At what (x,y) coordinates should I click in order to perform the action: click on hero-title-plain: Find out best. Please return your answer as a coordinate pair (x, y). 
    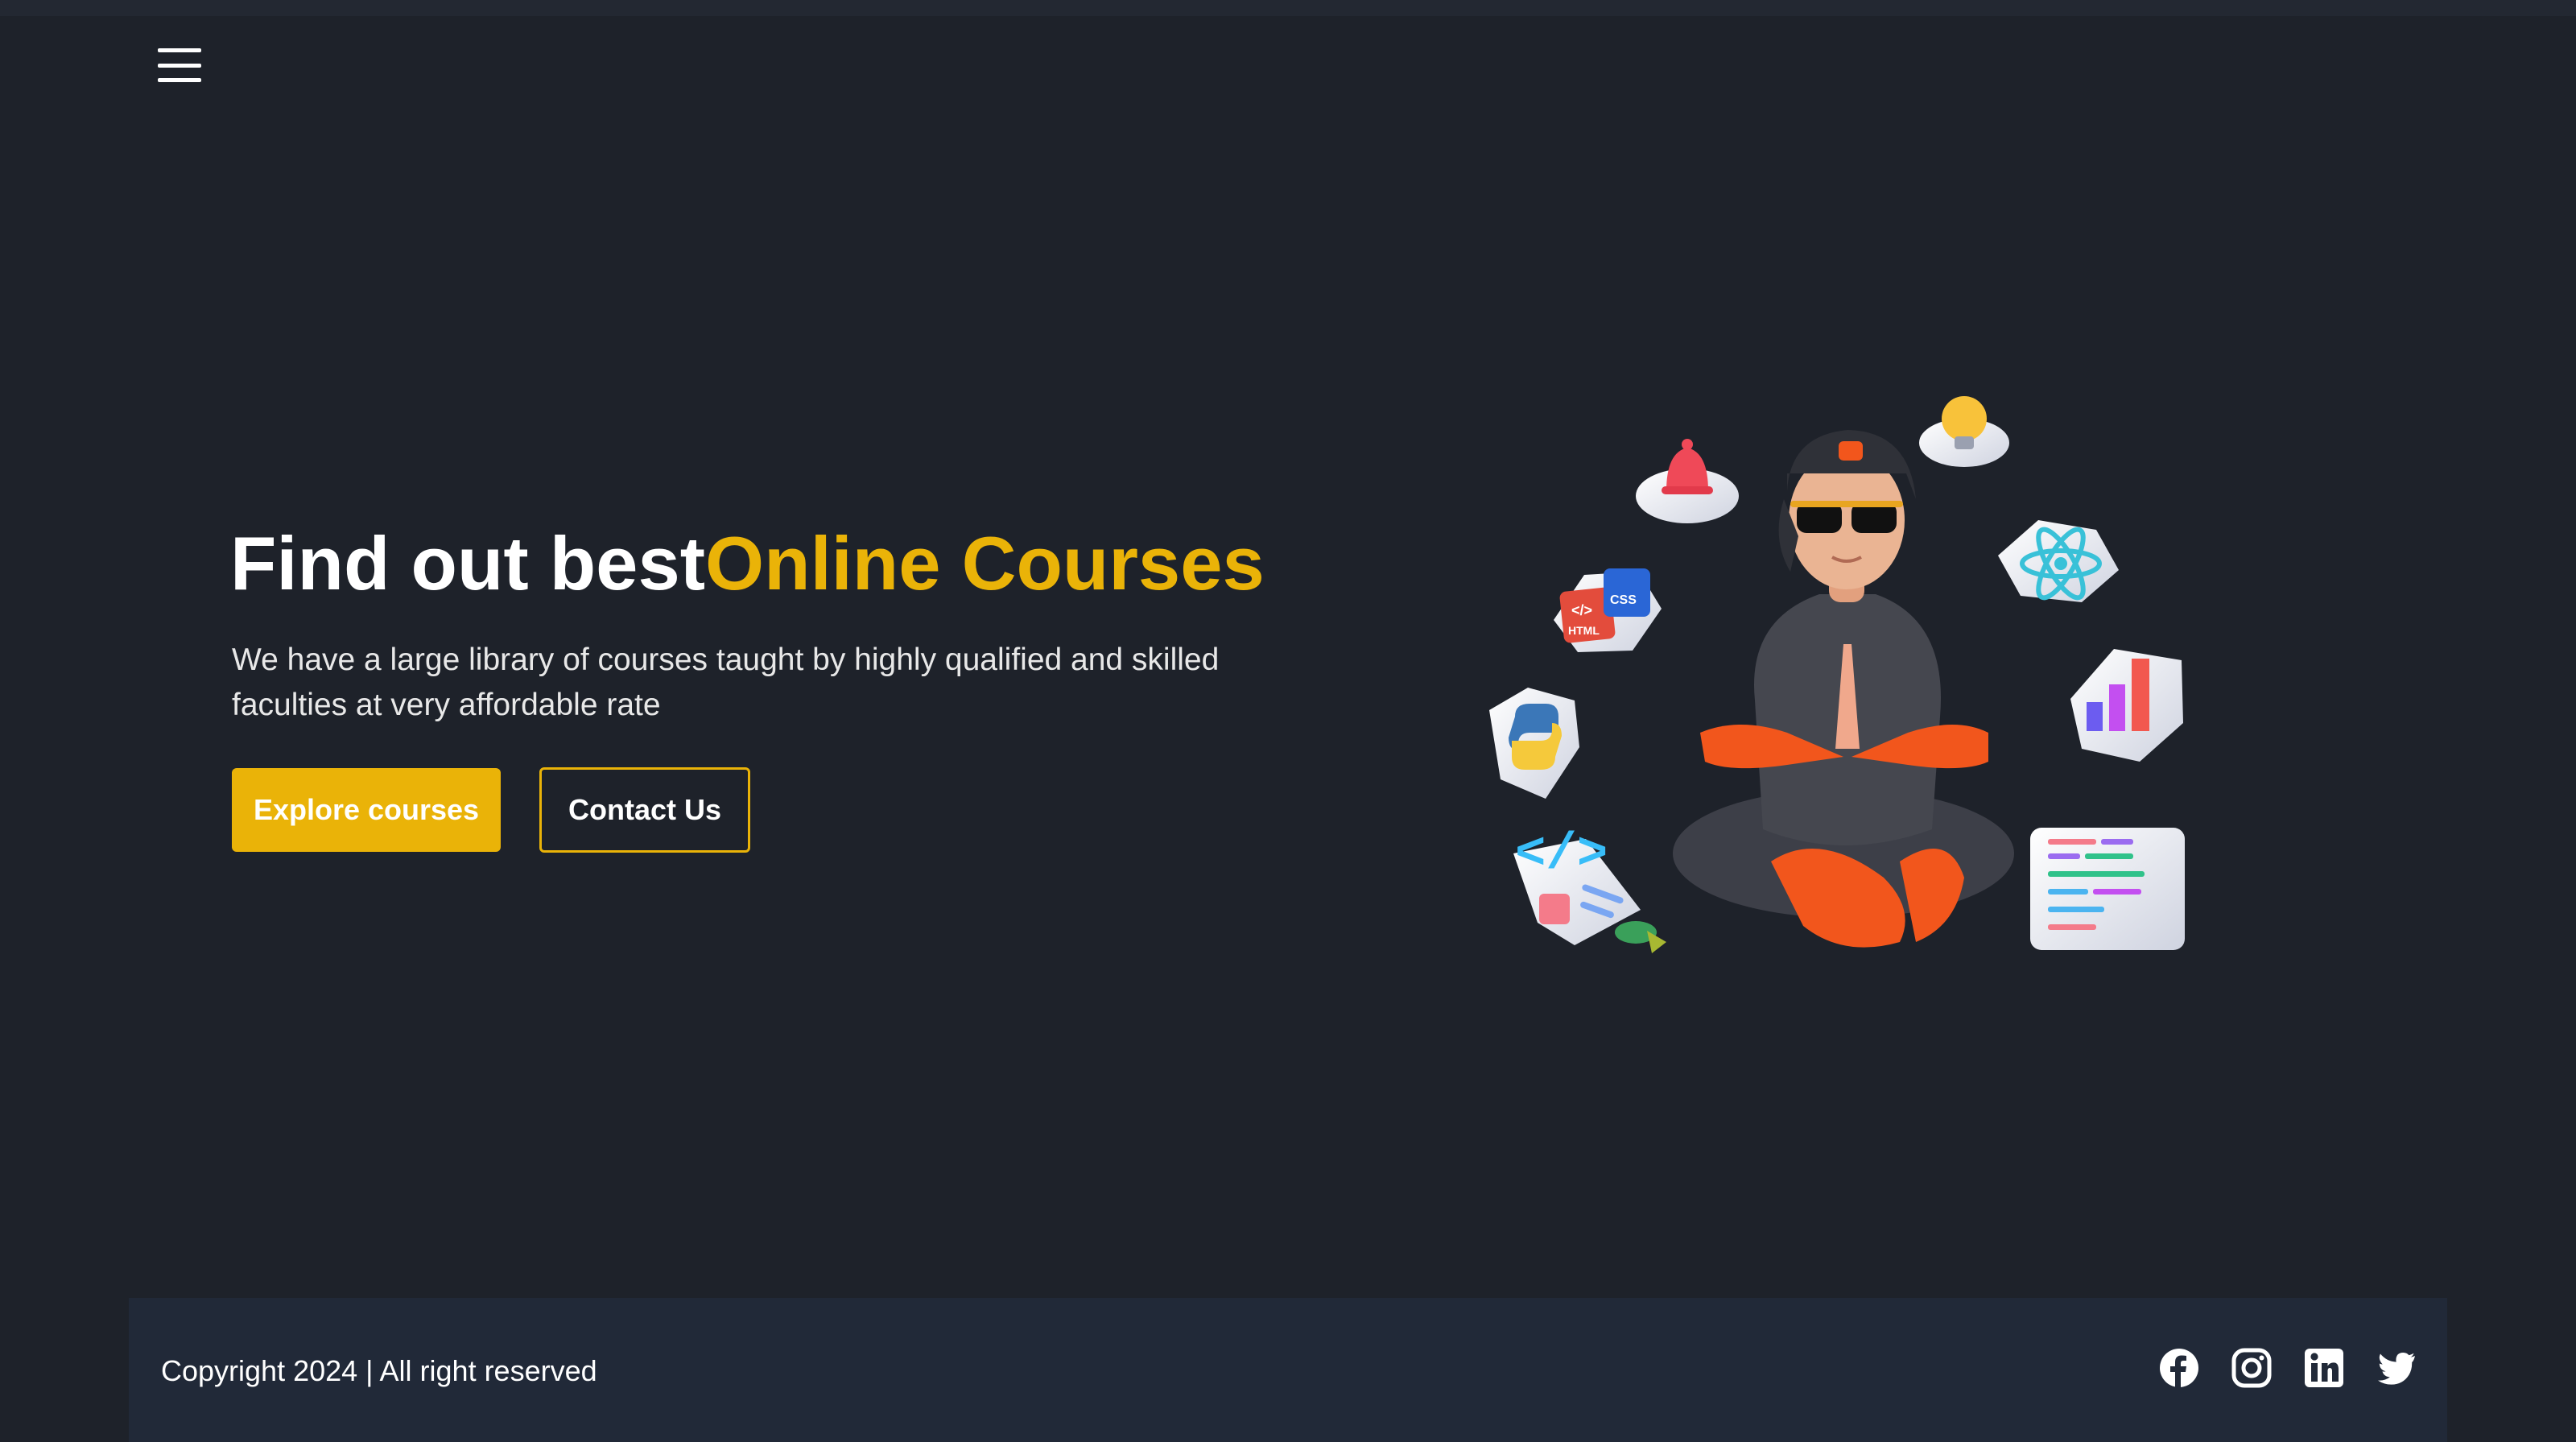
    Looking at the image, I should click on (468, 563).